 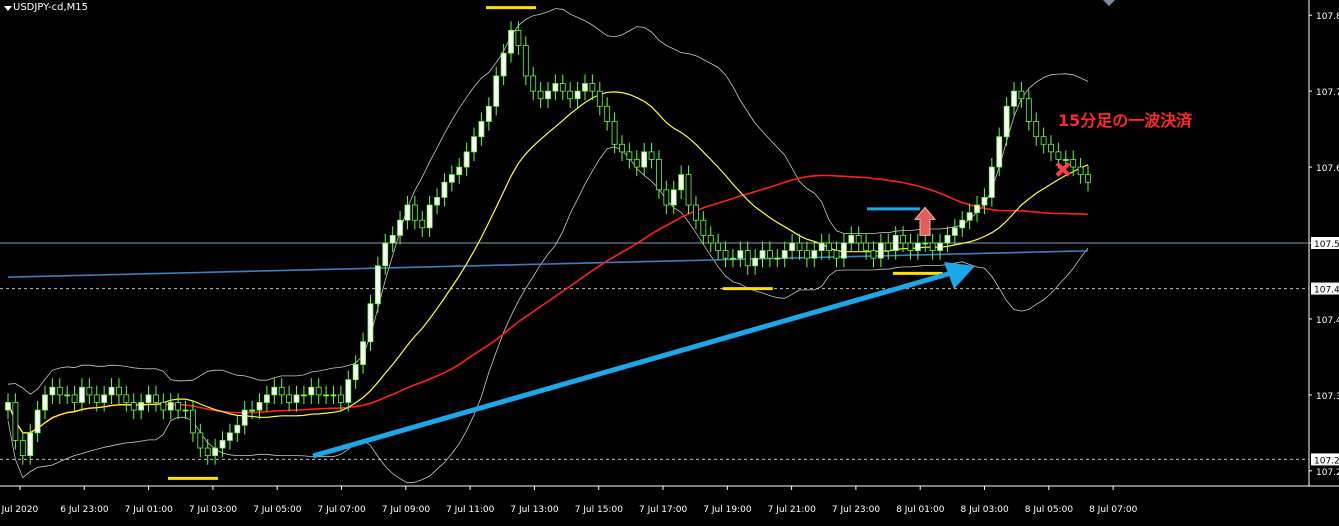 What do you see at coordinates (727, 510) in the screenshot?
I see `time-label-11: 7 Jul 19:00` at bounding box center [727, 510].